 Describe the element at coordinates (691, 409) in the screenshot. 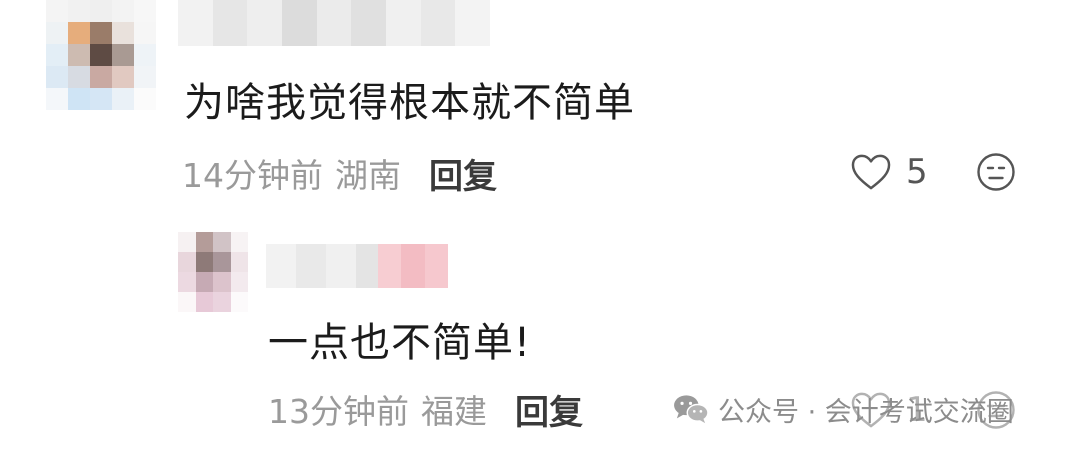

I see `wechat-icon` at that location.